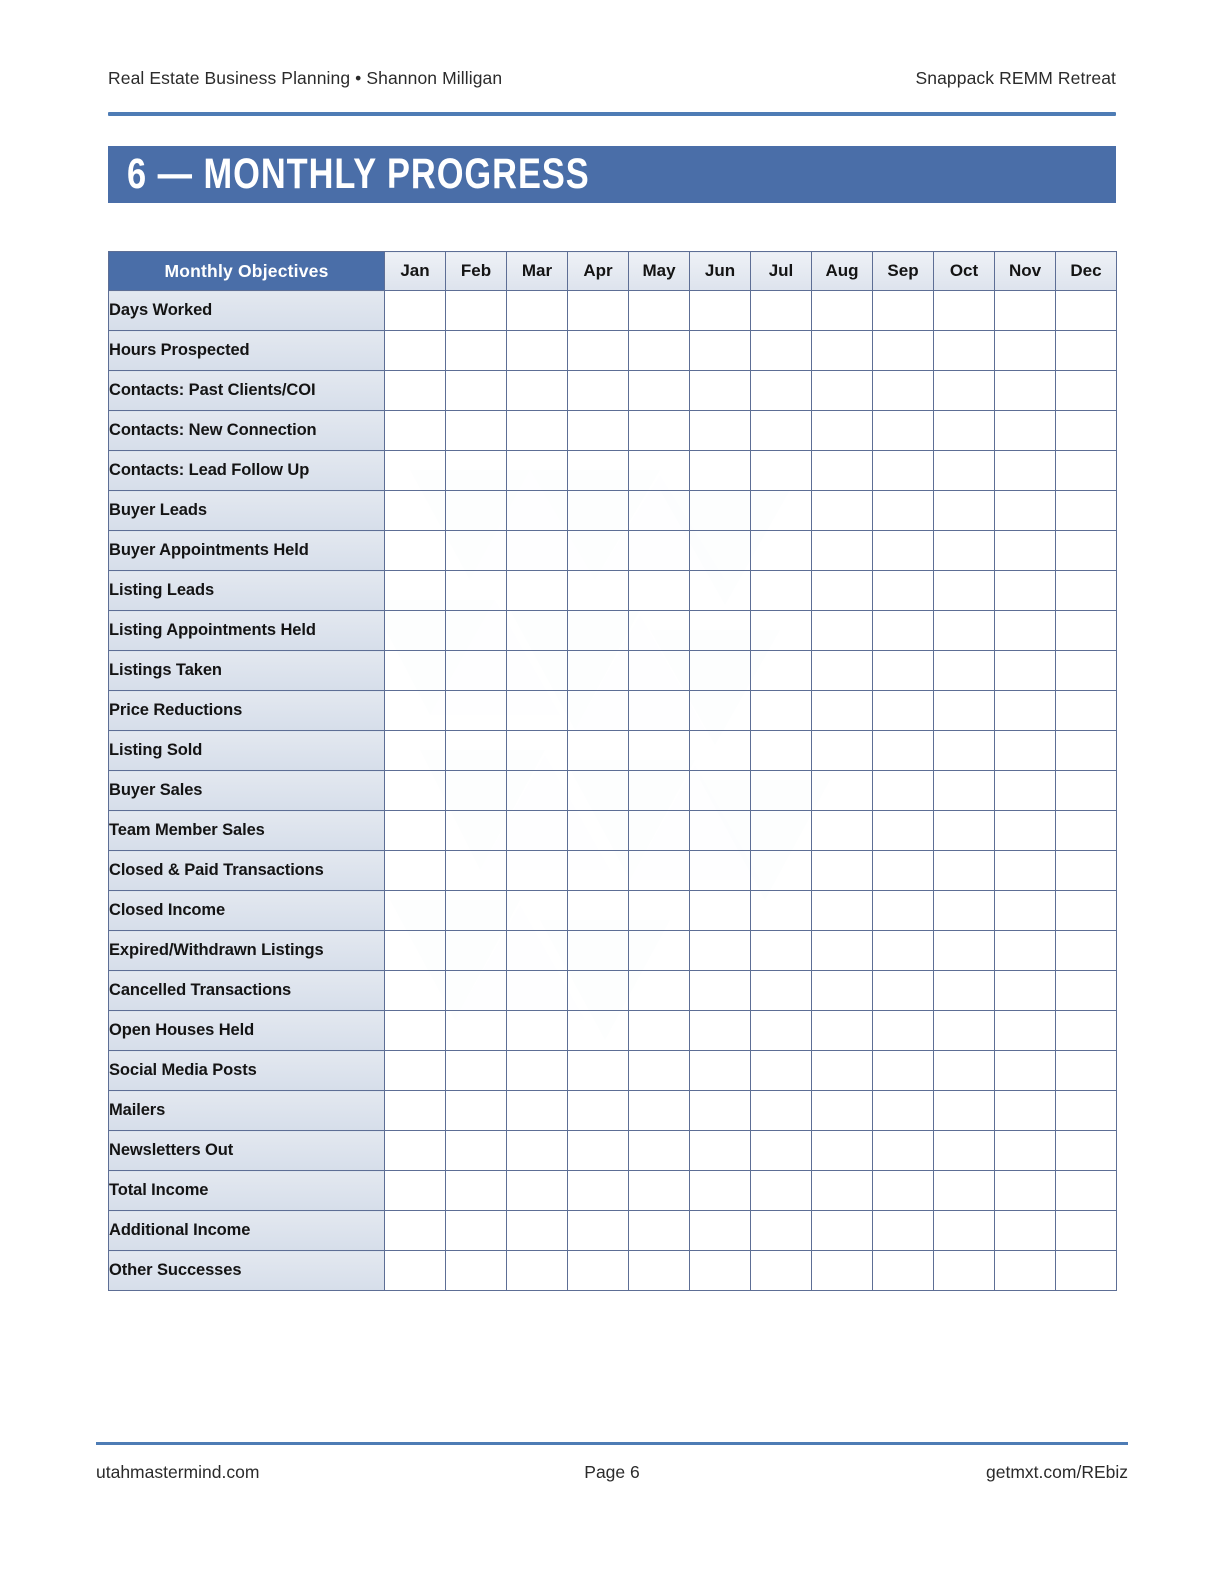  What do you see at coordinates (1057, 1472) in the screenshot?
I see `footer-site-right: getmxt.com/REbiz` at bounding box center [1057, 1472].